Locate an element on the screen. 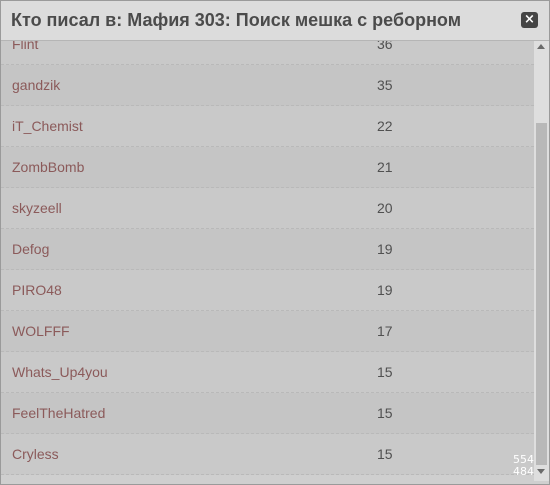  post-count: 22 is located at coordinates (385, 126).